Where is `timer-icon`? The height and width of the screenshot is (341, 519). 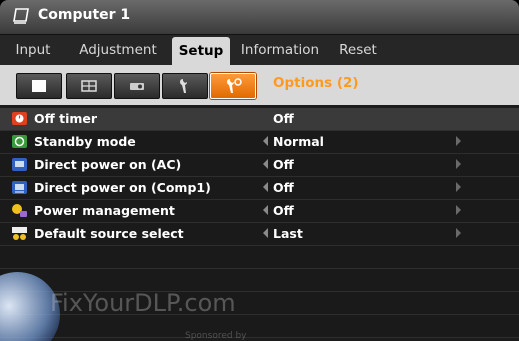 timer-icon is located at coordinates (19, 118).